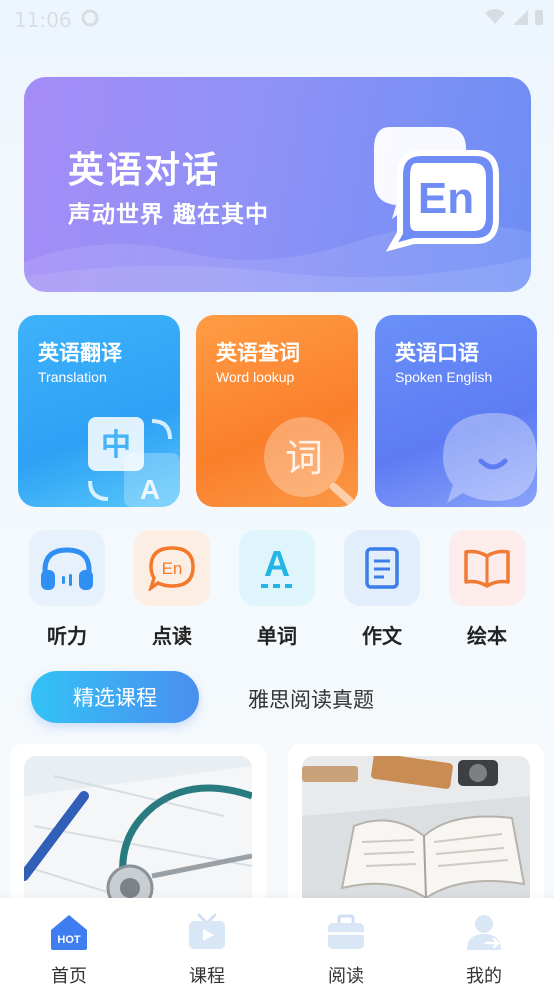 Image resolution: width=554 pixels, height=984 pixels. What do you see at coordinates (382, 636) in the screenshot?
I see `quick-composition-label: 作文` at bounding box center [382, 636].